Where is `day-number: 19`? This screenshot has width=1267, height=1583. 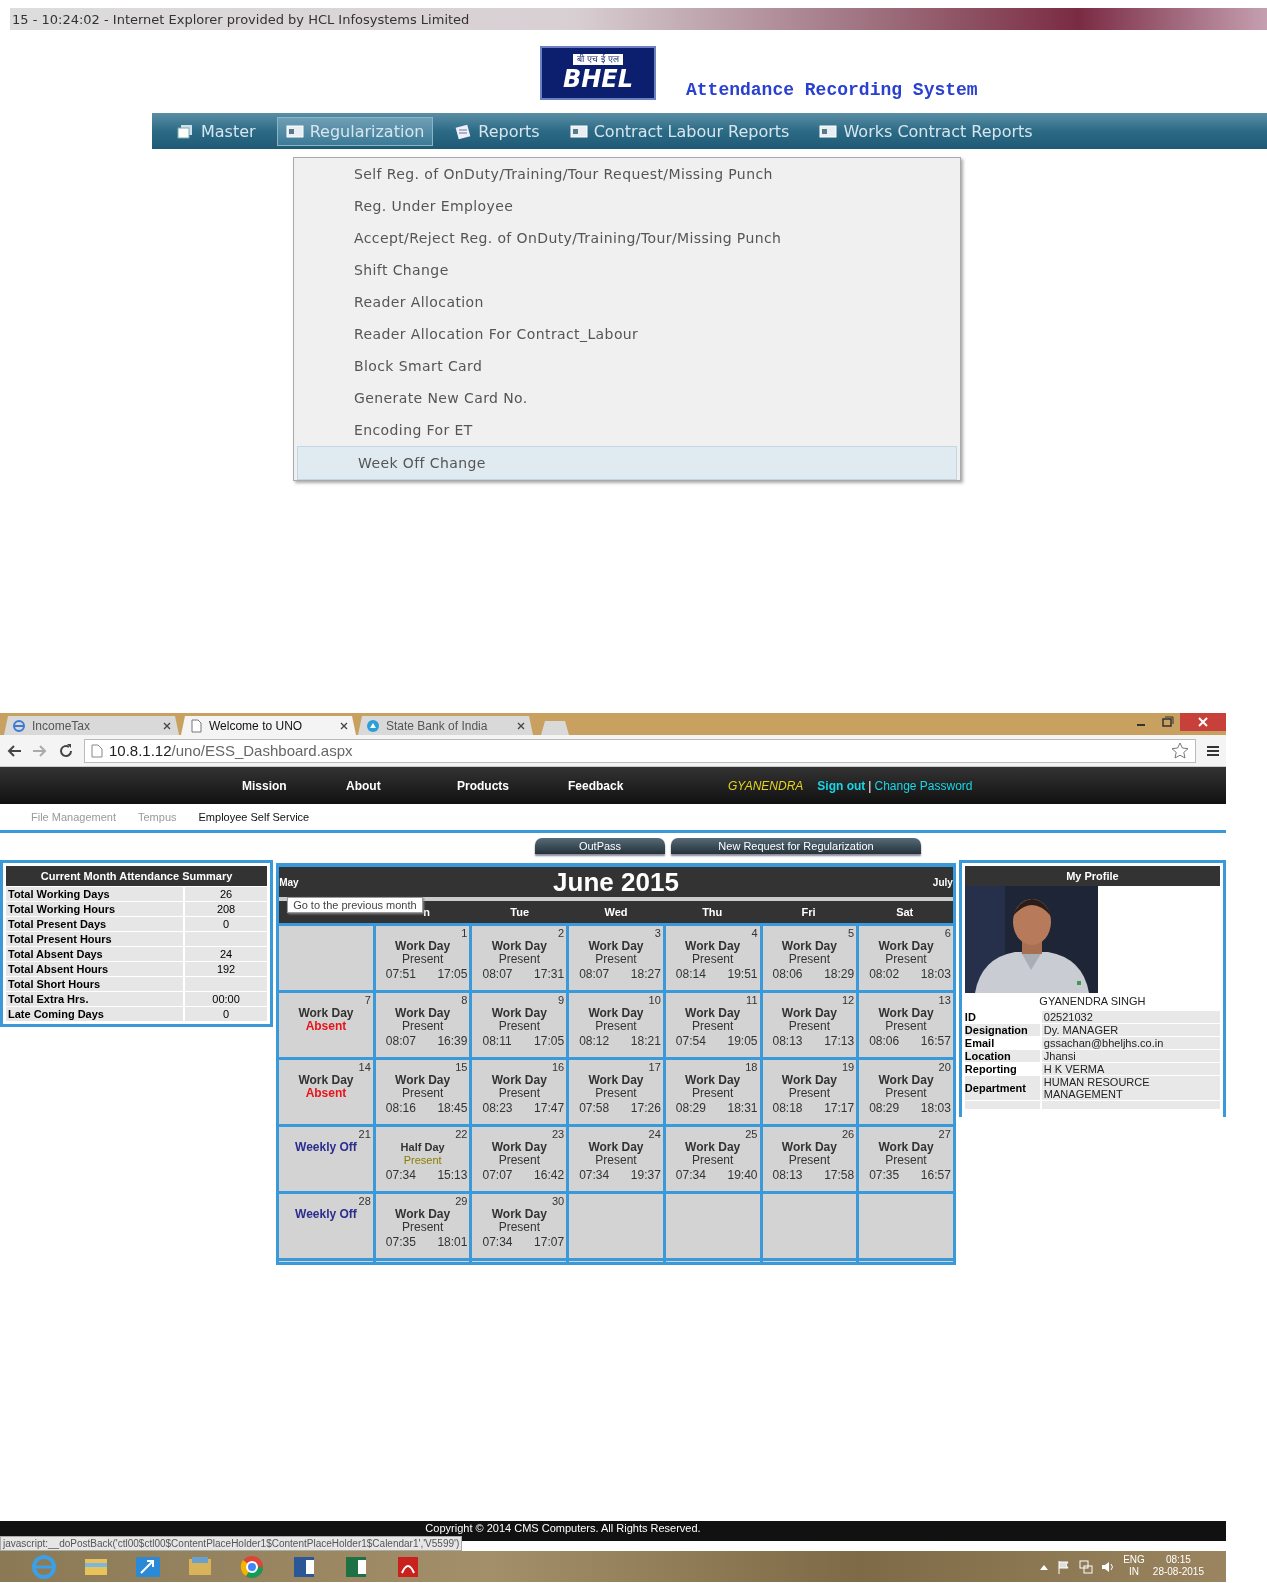
day-number: 19 is located at coordinates (848, 1067).